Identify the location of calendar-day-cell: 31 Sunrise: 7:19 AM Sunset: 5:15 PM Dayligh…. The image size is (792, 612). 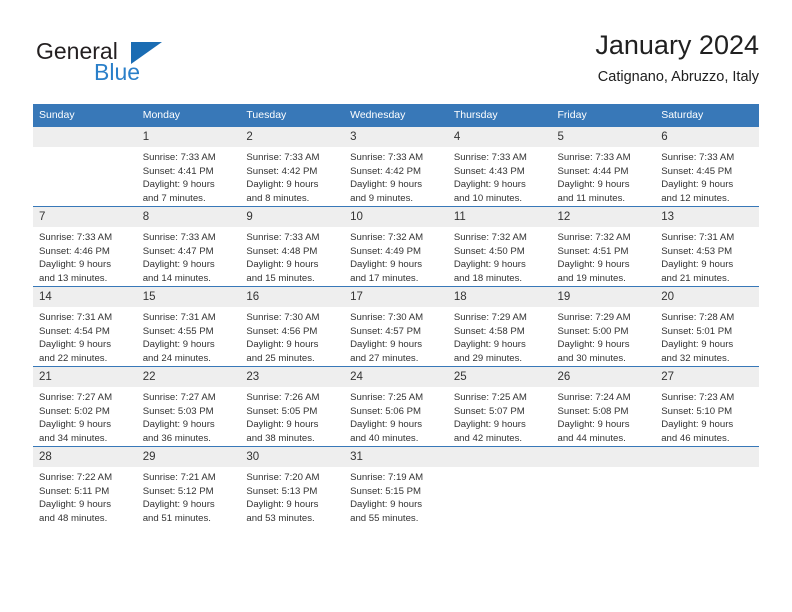
(396, 486).